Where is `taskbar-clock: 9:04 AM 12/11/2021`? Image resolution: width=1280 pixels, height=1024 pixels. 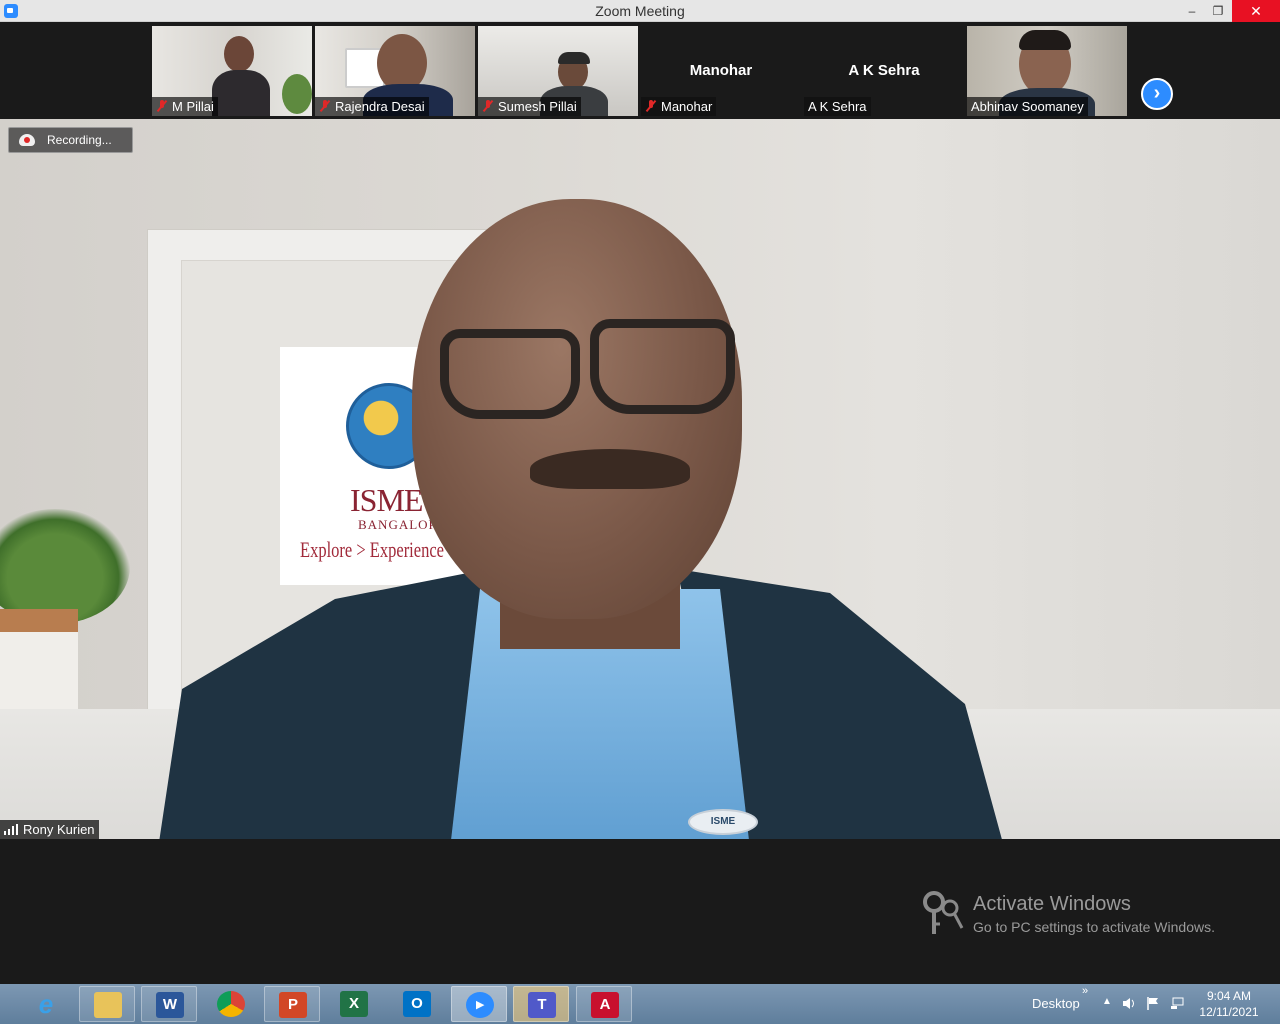 taskbar-clock: 9:04 AM 12/11/2021 is located at coordinates (1229, 1004).